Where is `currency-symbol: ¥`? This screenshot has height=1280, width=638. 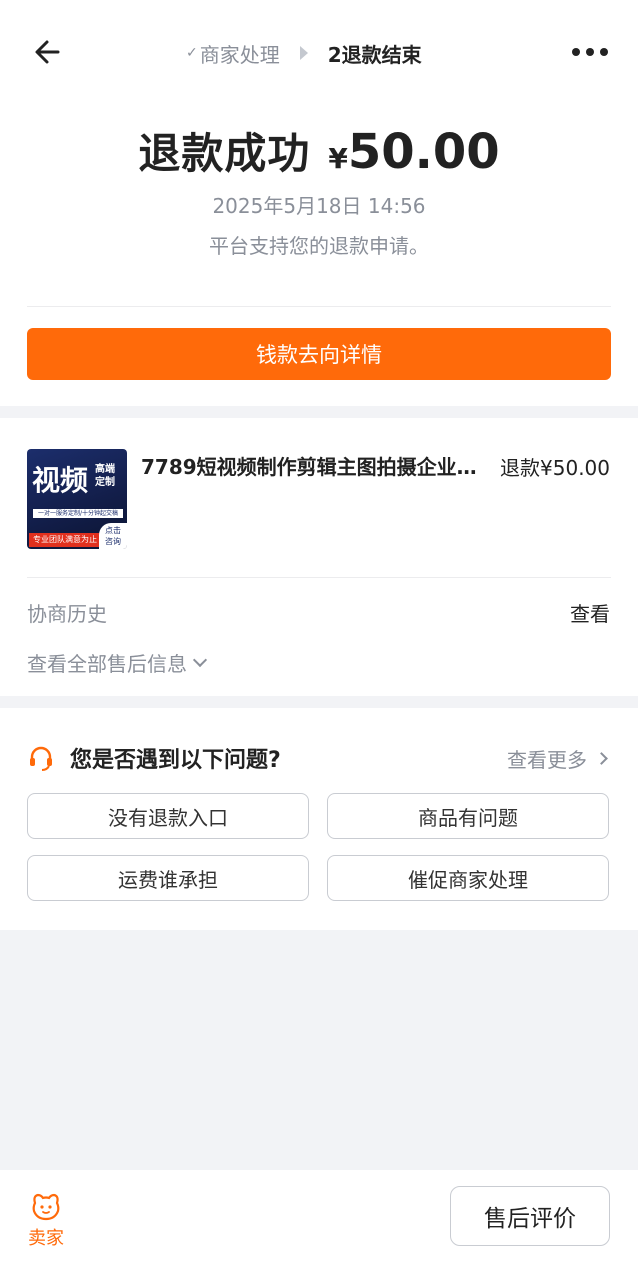 currency-symbol: ¥ is located at coordinates (338, 158).